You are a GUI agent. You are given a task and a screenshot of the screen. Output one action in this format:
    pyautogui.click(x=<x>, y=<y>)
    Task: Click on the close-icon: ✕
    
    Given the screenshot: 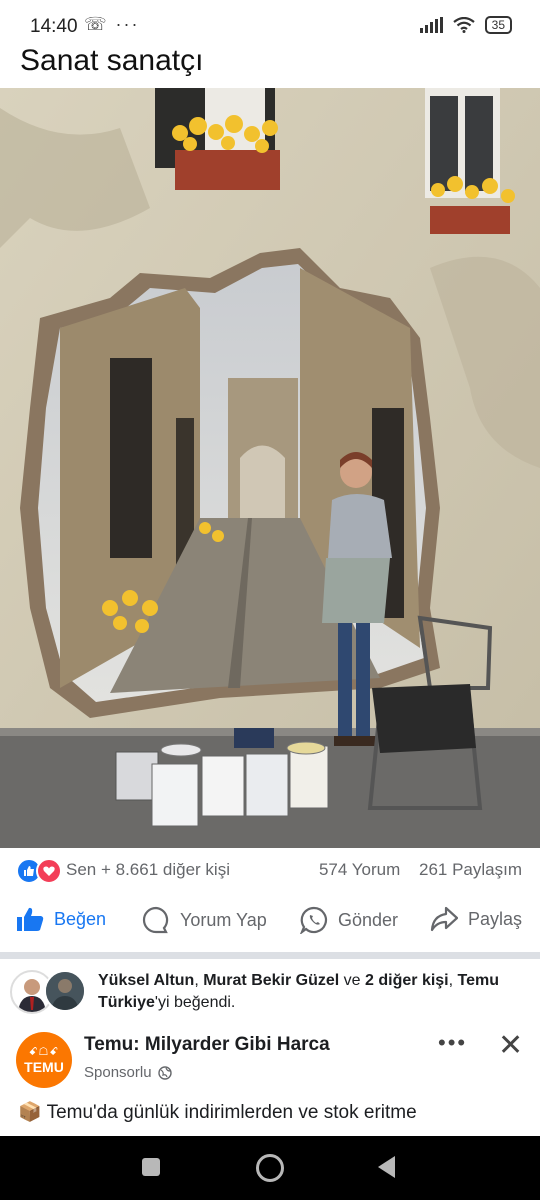 What is the action you would take?
    pyautogui.click(x=510, y=1045)
    